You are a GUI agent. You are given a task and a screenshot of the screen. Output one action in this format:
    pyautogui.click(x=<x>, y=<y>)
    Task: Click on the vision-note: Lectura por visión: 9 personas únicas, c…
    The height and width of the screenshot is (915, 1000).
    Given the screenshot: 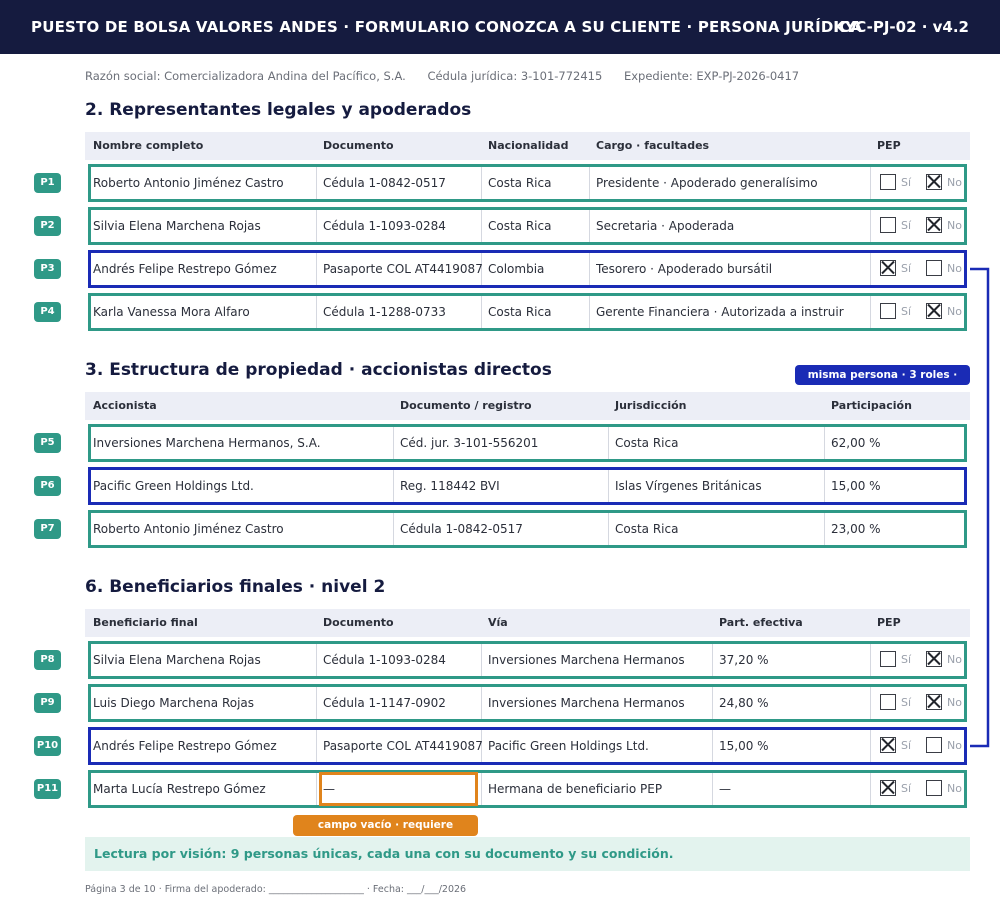 What is the action you would take?
    pyautogui.click(x=527, y=854)
    